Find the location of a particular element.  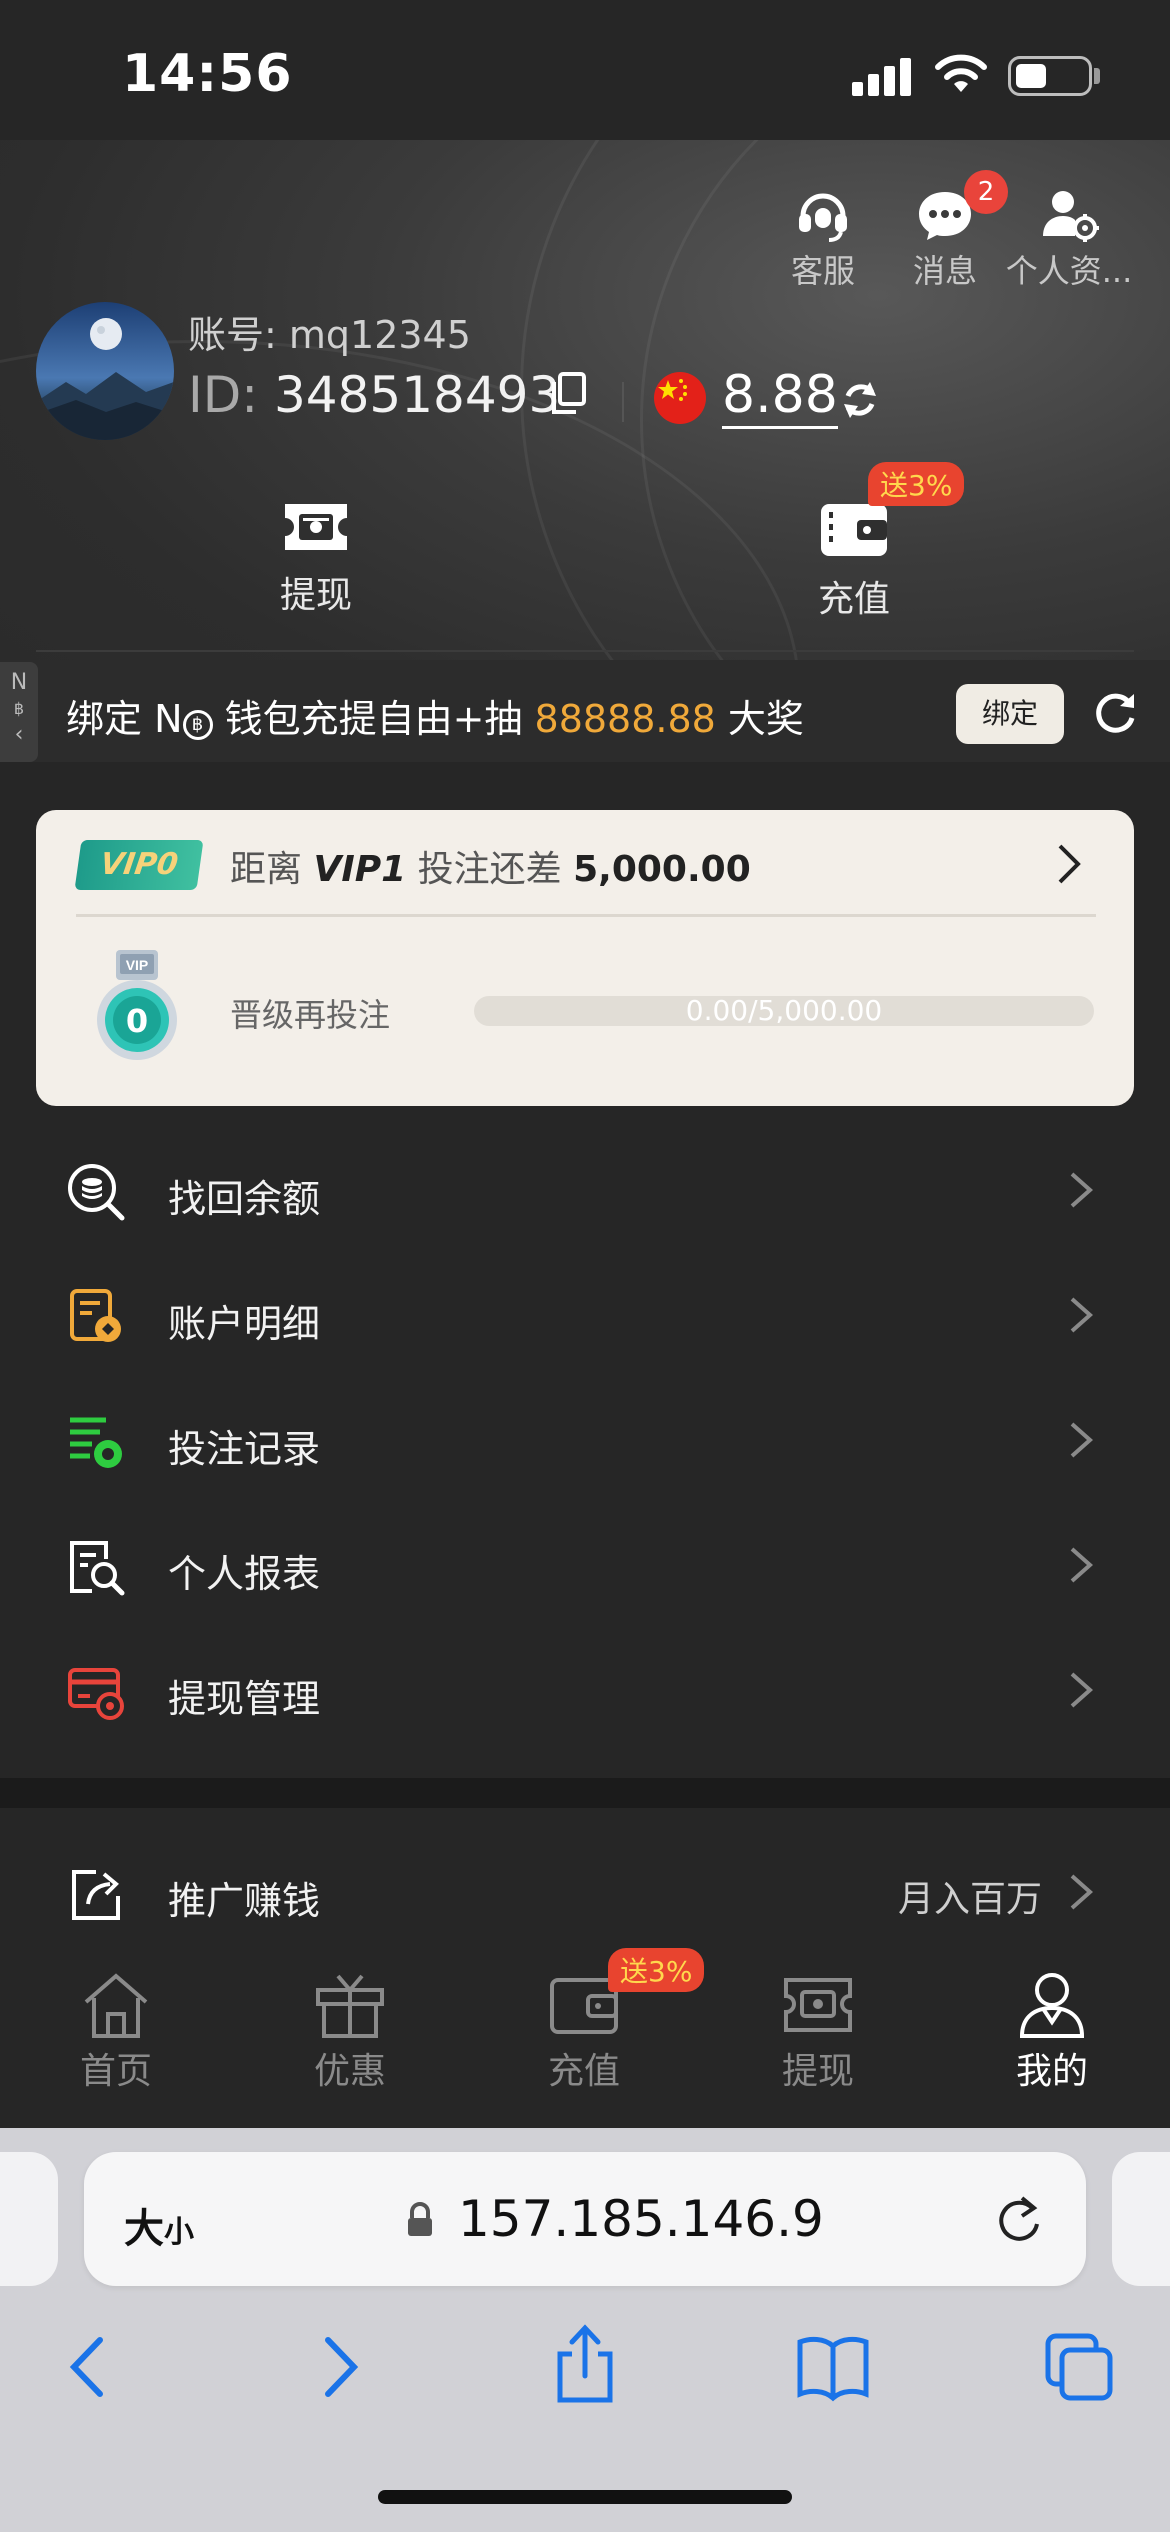

messages-label: 消息 is located at coordinates (944, 271).